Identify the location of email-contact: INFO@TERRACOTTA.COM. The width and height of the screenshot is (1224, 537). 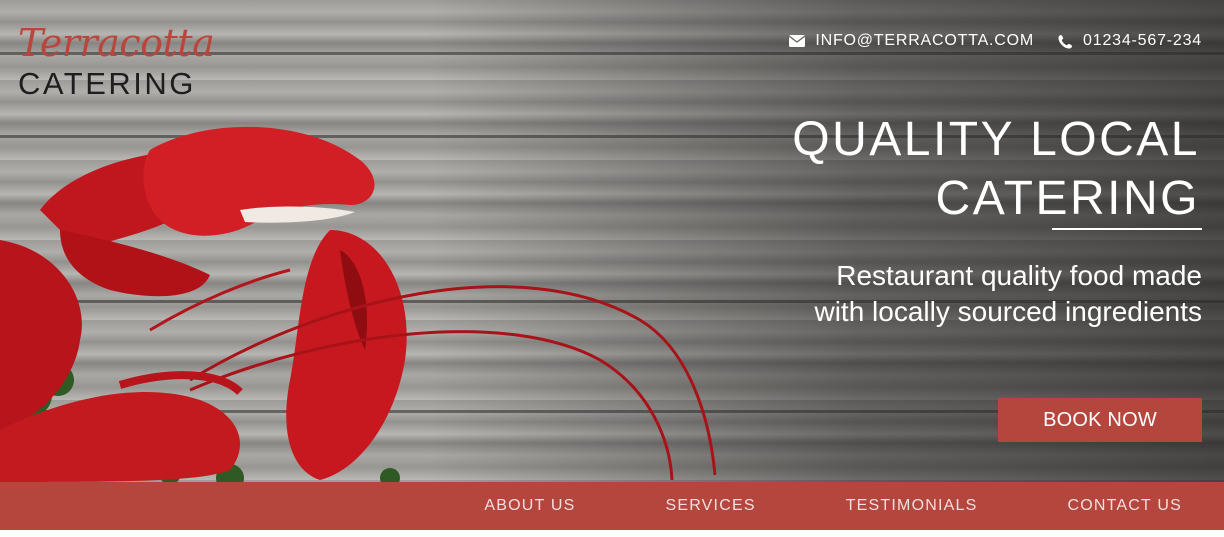
(911, 41).